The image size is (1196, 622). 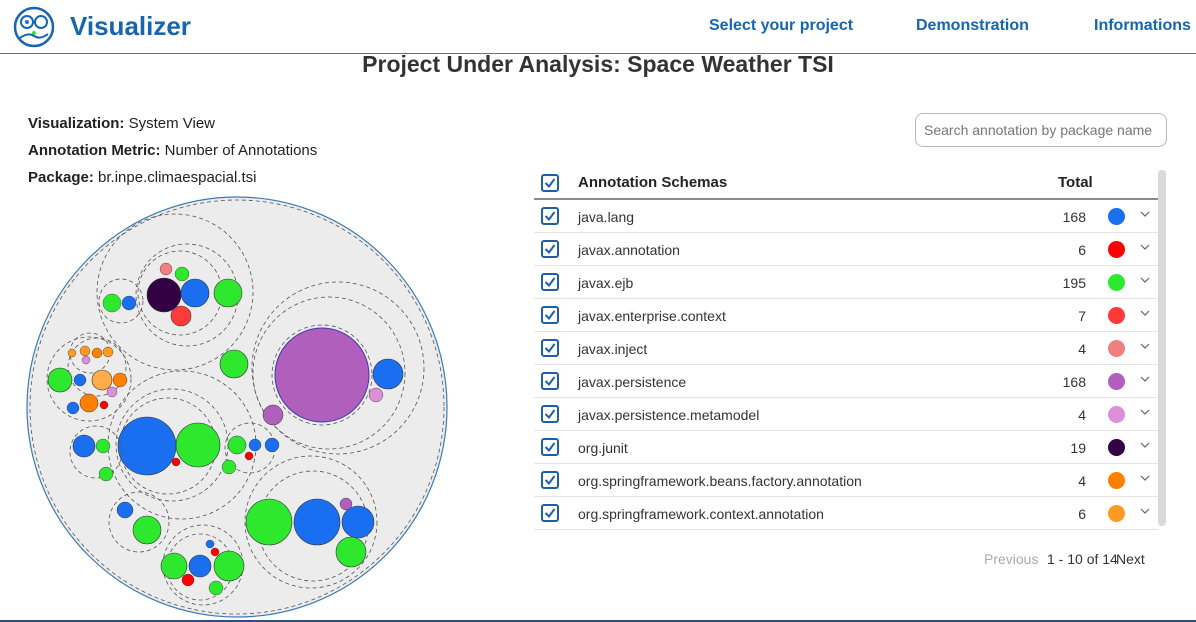 I want to click on table-header: Annotation Schemas Total, so click(x=846, y=183).